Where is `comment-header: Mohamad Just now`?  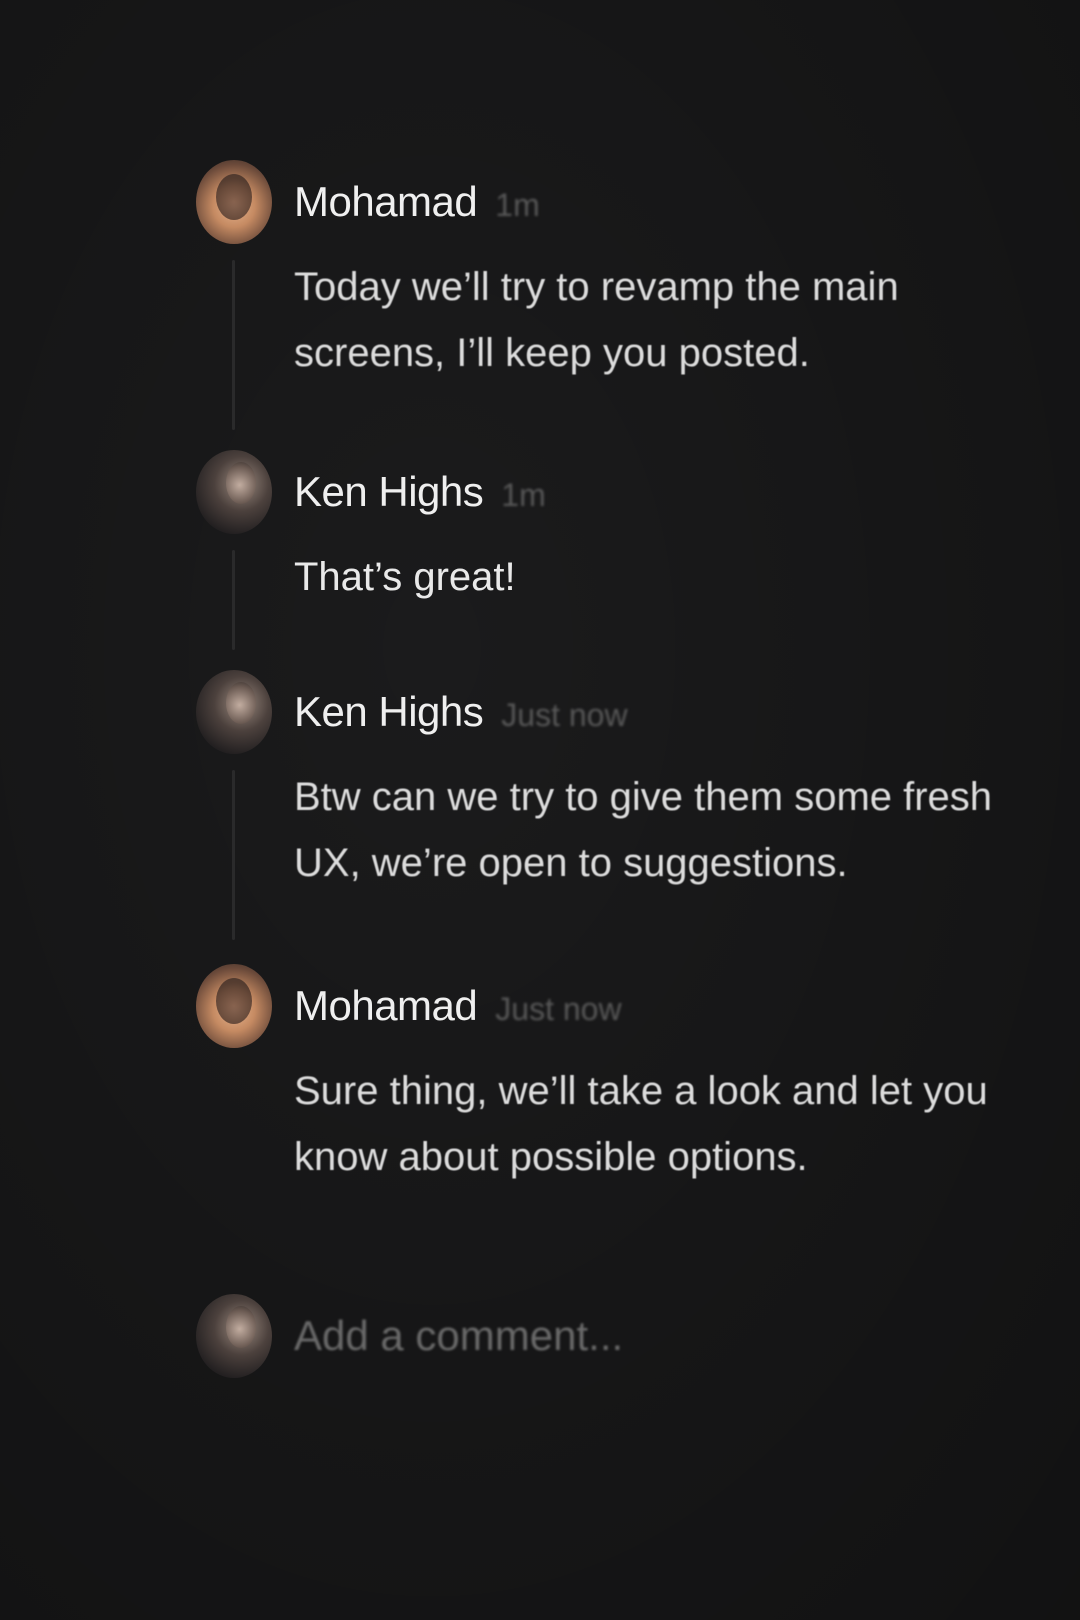
comment-header: Mohamad Just now is located at coordinates (644, 1006).